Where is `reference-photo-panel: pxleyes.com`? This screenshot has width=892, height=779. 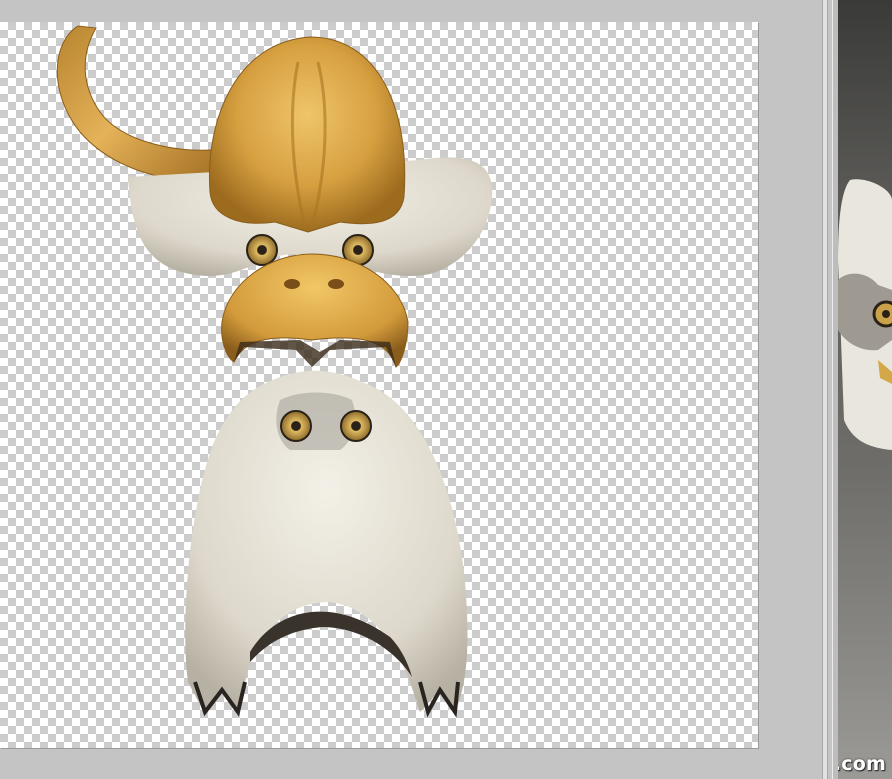 reference-photo-panel: pxleyes.com is located at coordinates (865, 389).